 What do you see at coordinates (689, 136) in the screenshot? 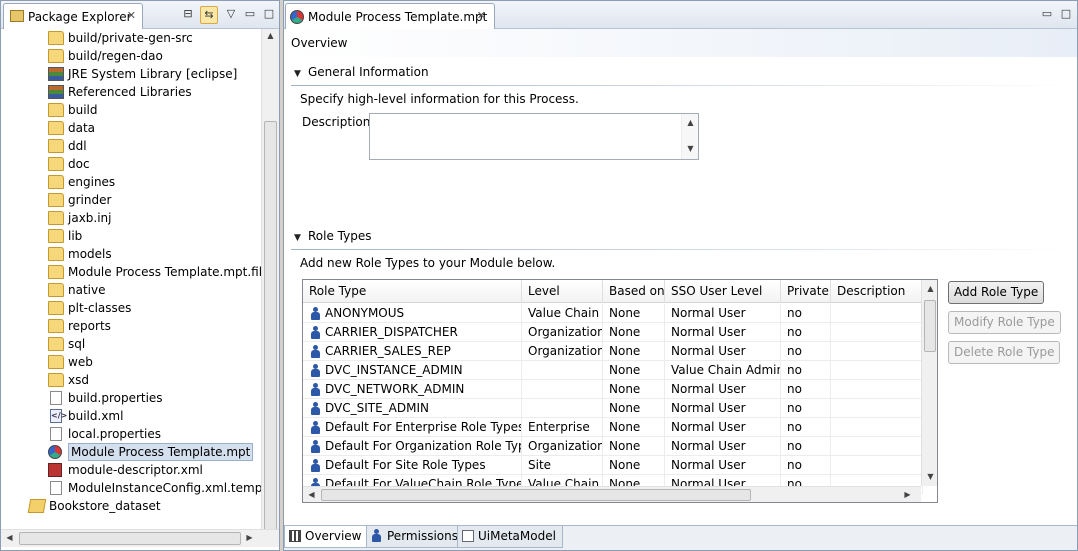
I see `description-scrollbar: ▲ ▼` at bounding box center [689, 136].